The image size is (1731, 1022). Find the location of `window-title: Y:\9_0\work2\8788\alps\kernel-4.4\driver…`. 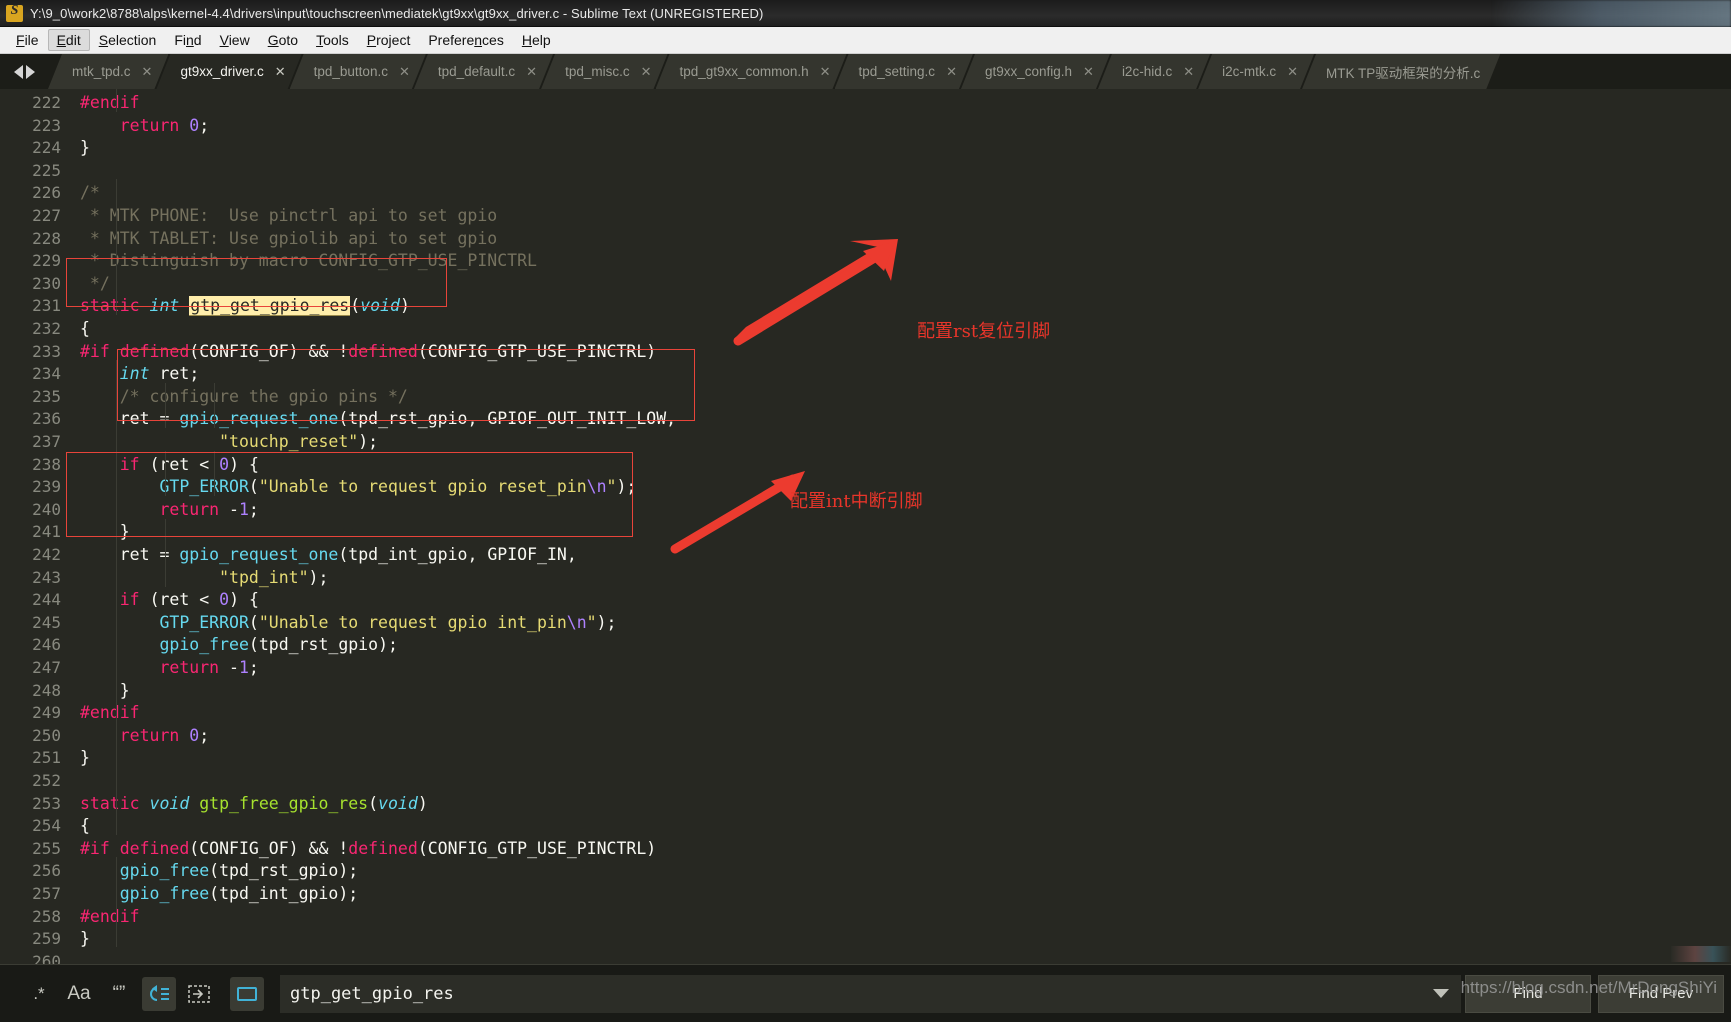

window-title: Y:\9_0\work2\8788\alps\kernel-4.4\driver… is located at coordinates (397, 13).